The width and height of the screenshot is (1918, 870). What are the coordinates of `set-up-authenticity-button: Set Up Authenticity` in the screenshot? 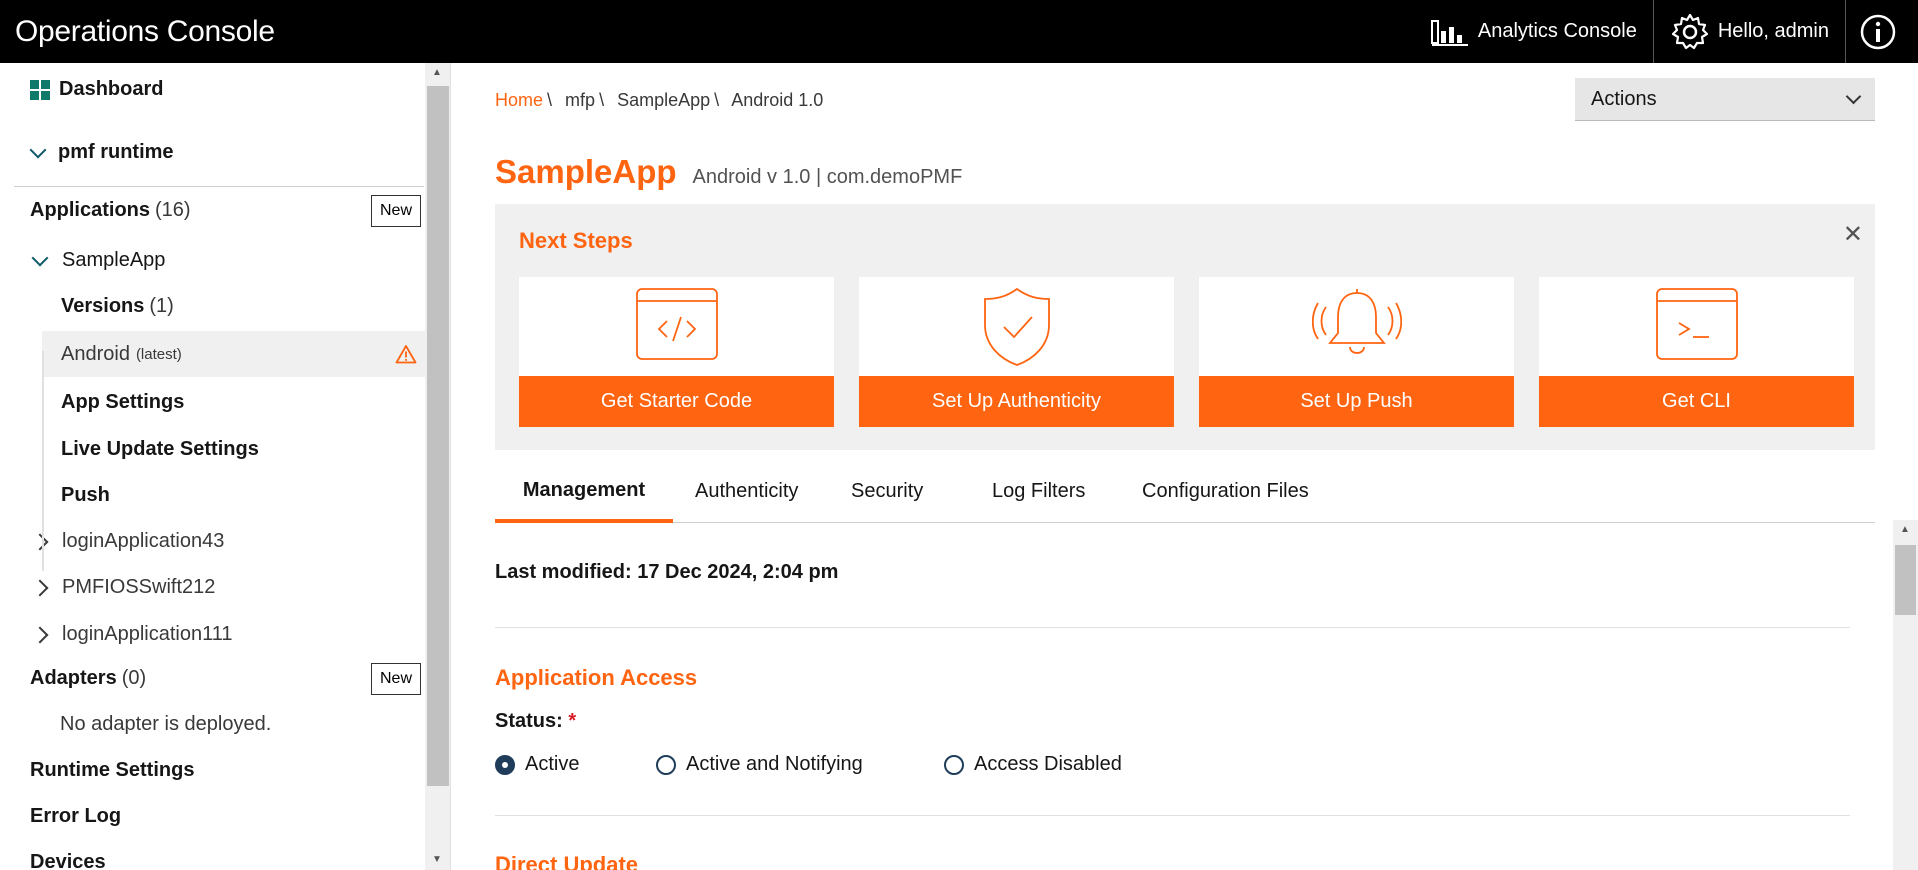 It's located at (1016, 401).